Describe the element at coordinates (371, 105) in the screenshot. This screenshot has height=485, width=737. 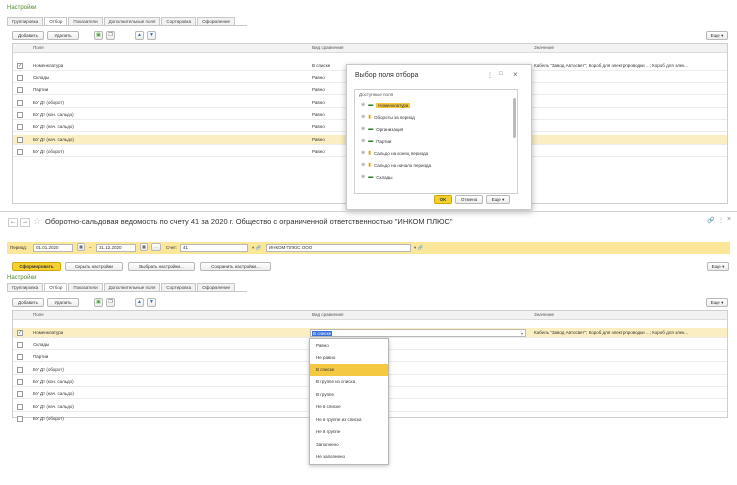
I see `field-icon: ▬` at that location.